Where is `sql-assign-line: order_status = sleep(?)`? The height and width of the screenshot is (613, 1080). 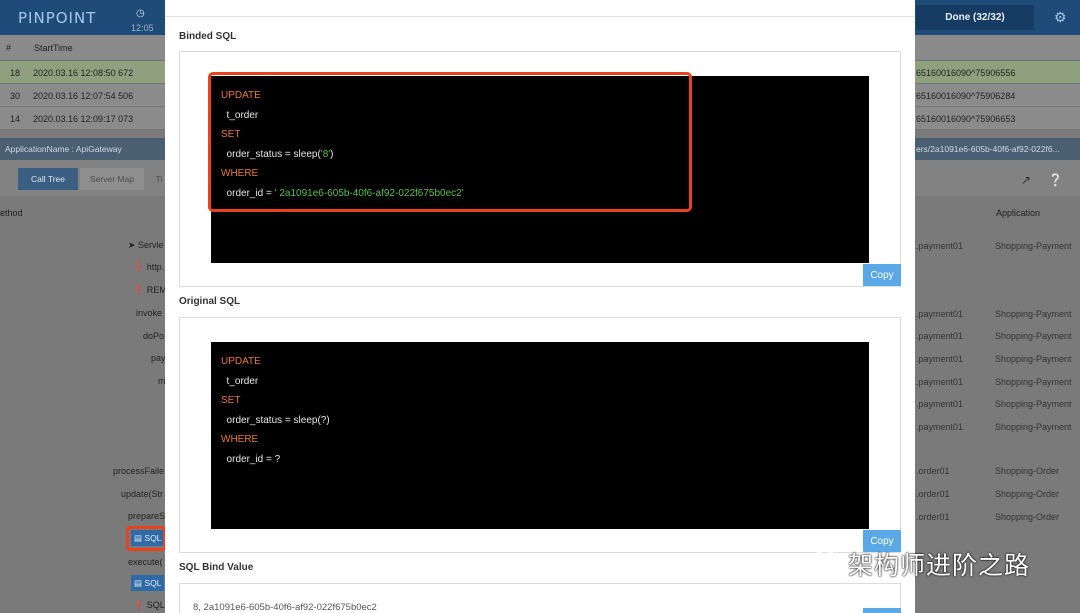
sql-assign-line: order_status = sleep(?) is located at coordinates (275, 420).